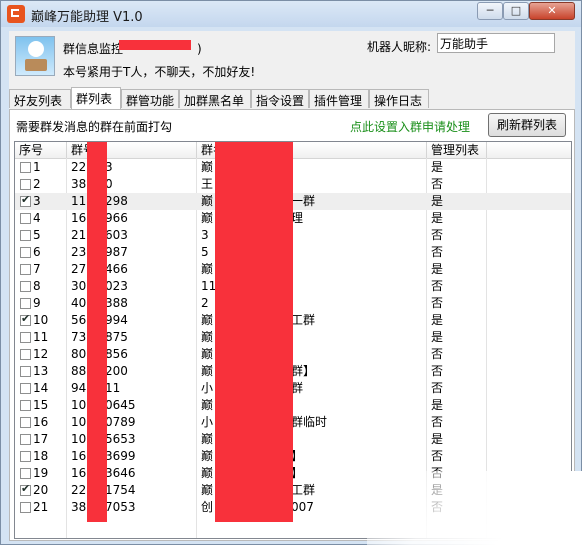  I want to click on group-id-suffix: 994, so click(116, 320).